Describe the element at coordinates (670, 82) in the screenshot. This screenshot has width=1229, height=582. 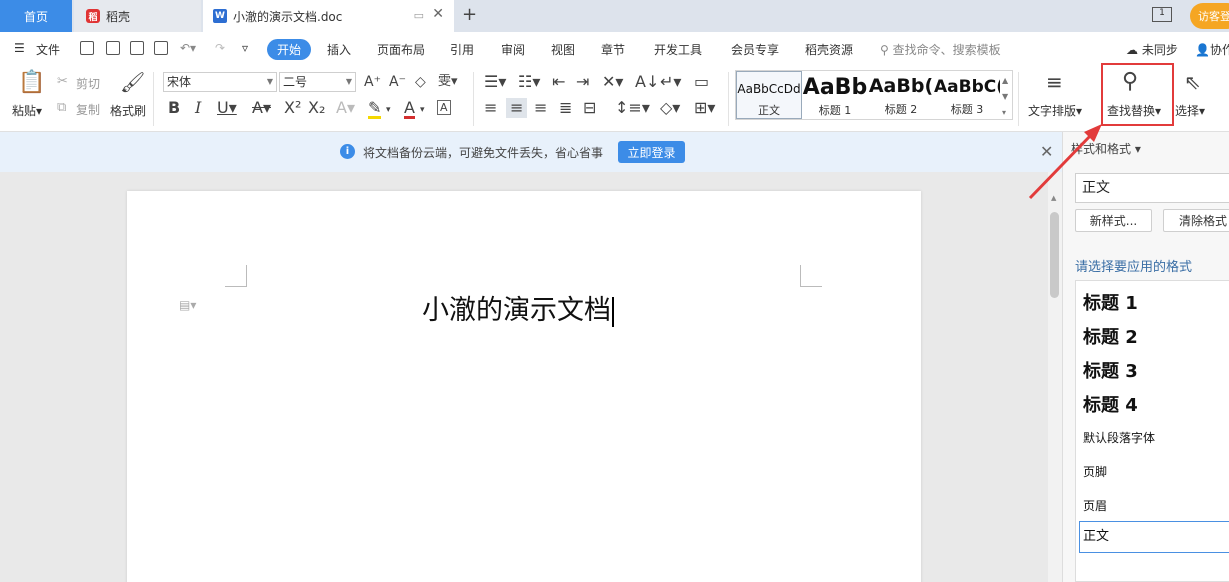
I see `show-marks-icon: ↵▾` at that location.